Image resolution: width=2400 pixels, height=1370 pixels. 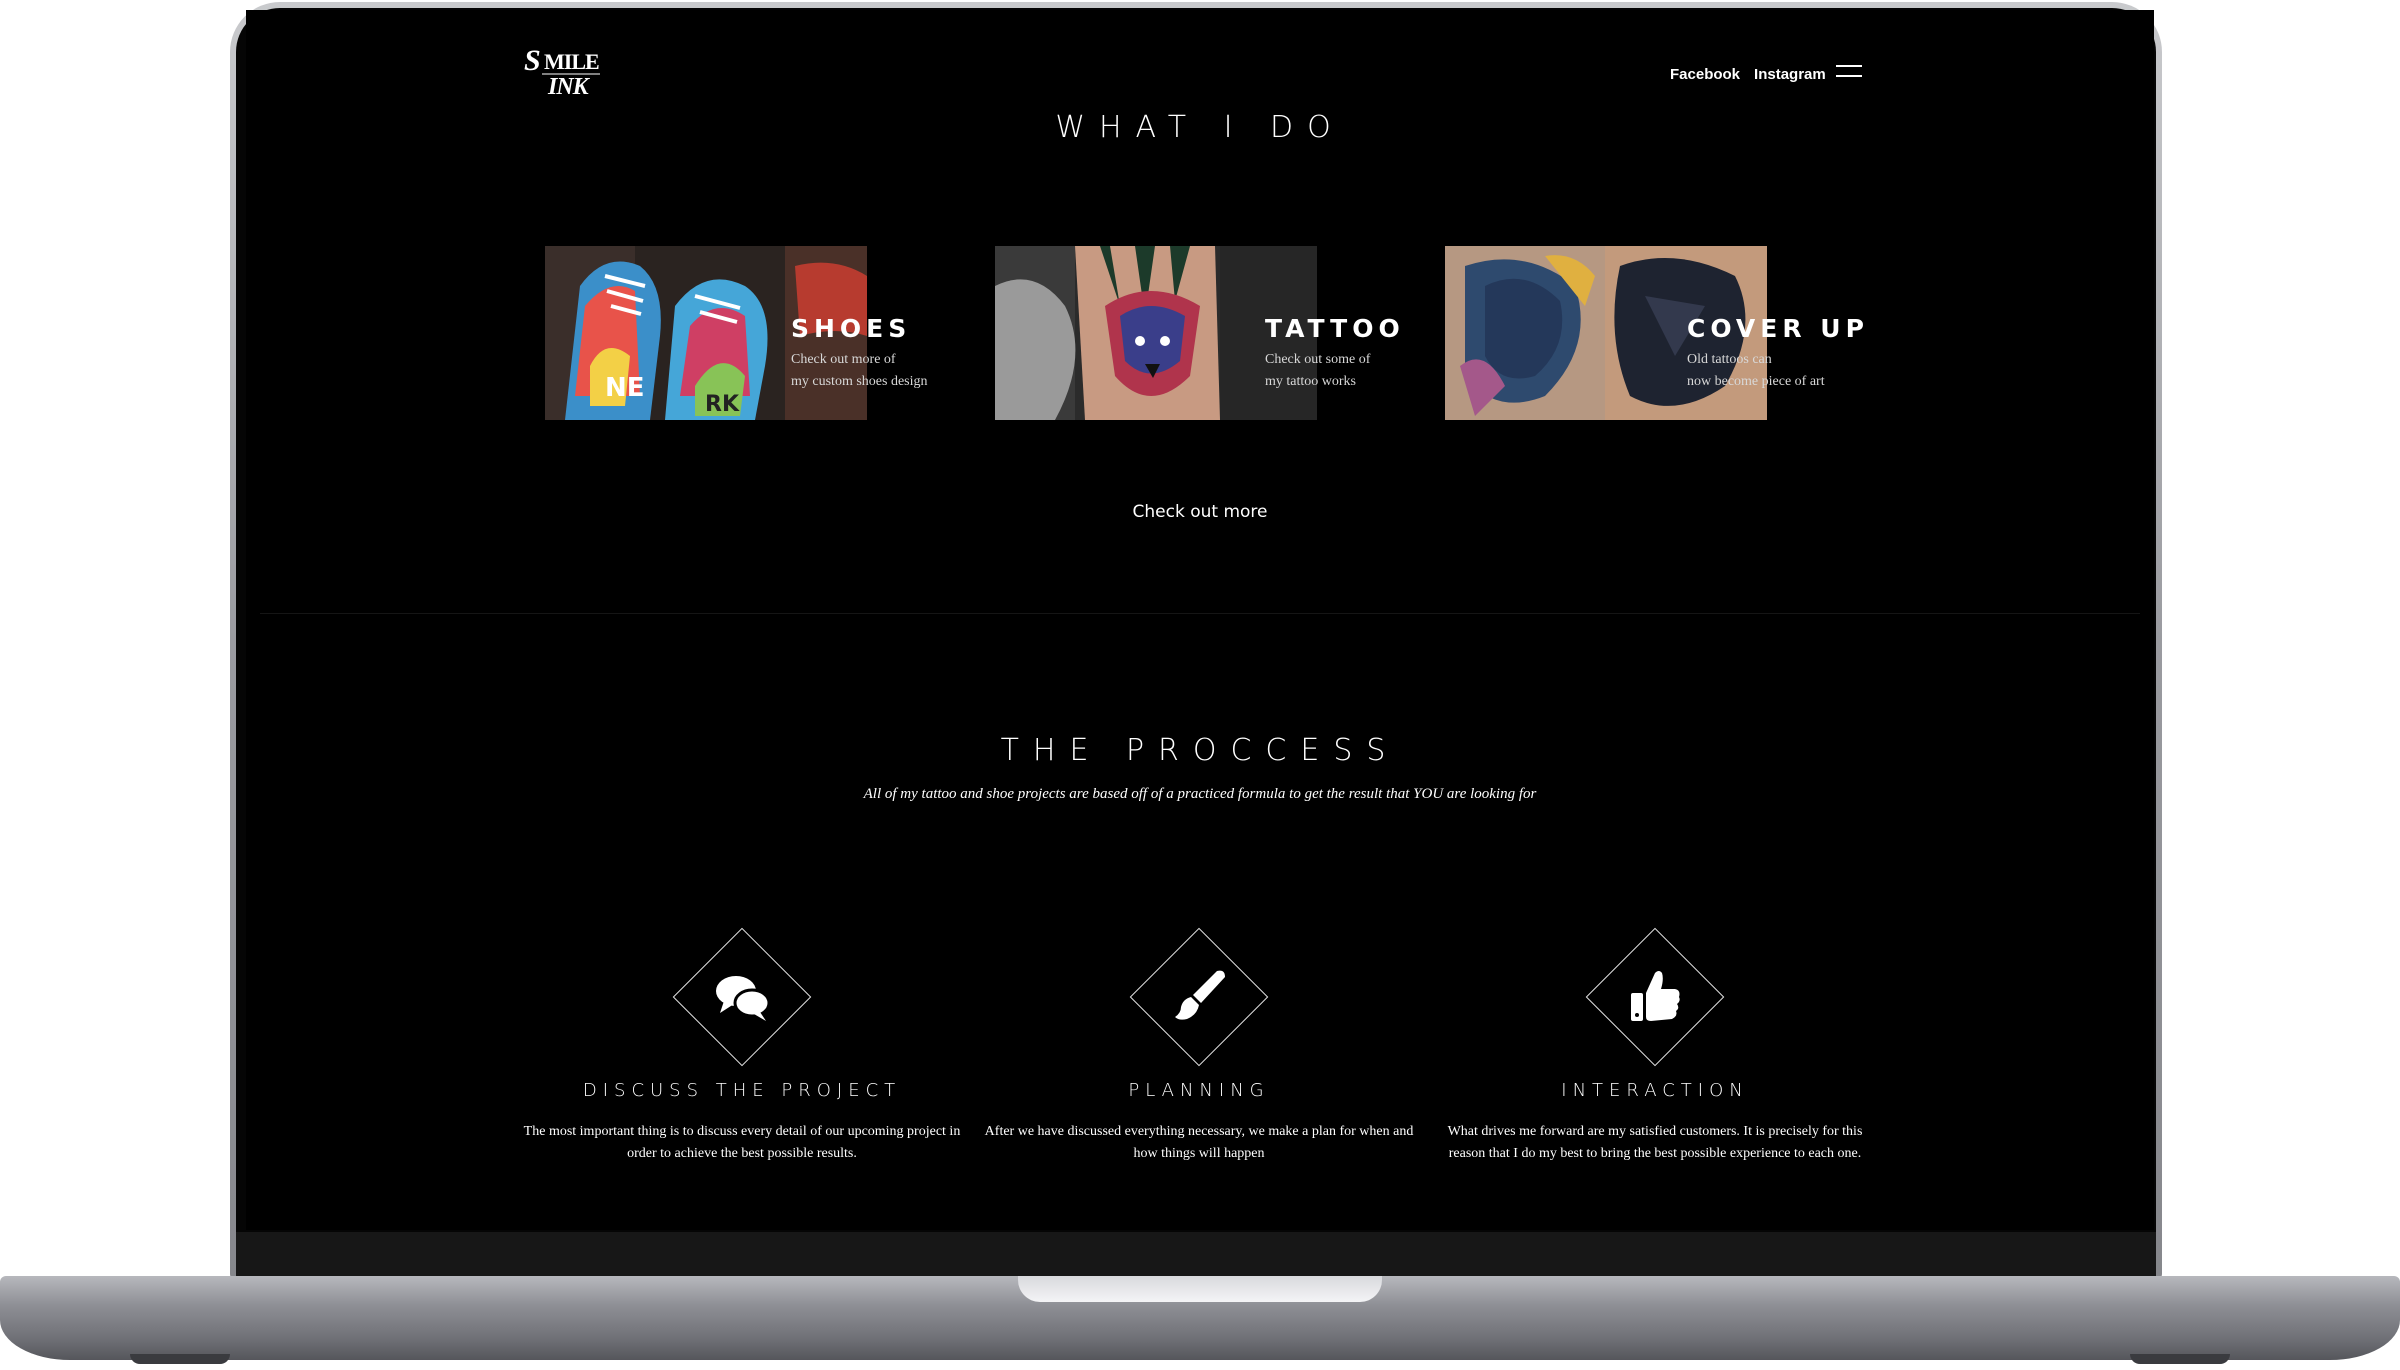 I want to click on service-desc-line: Check out more of, so click(x=843, y=359).